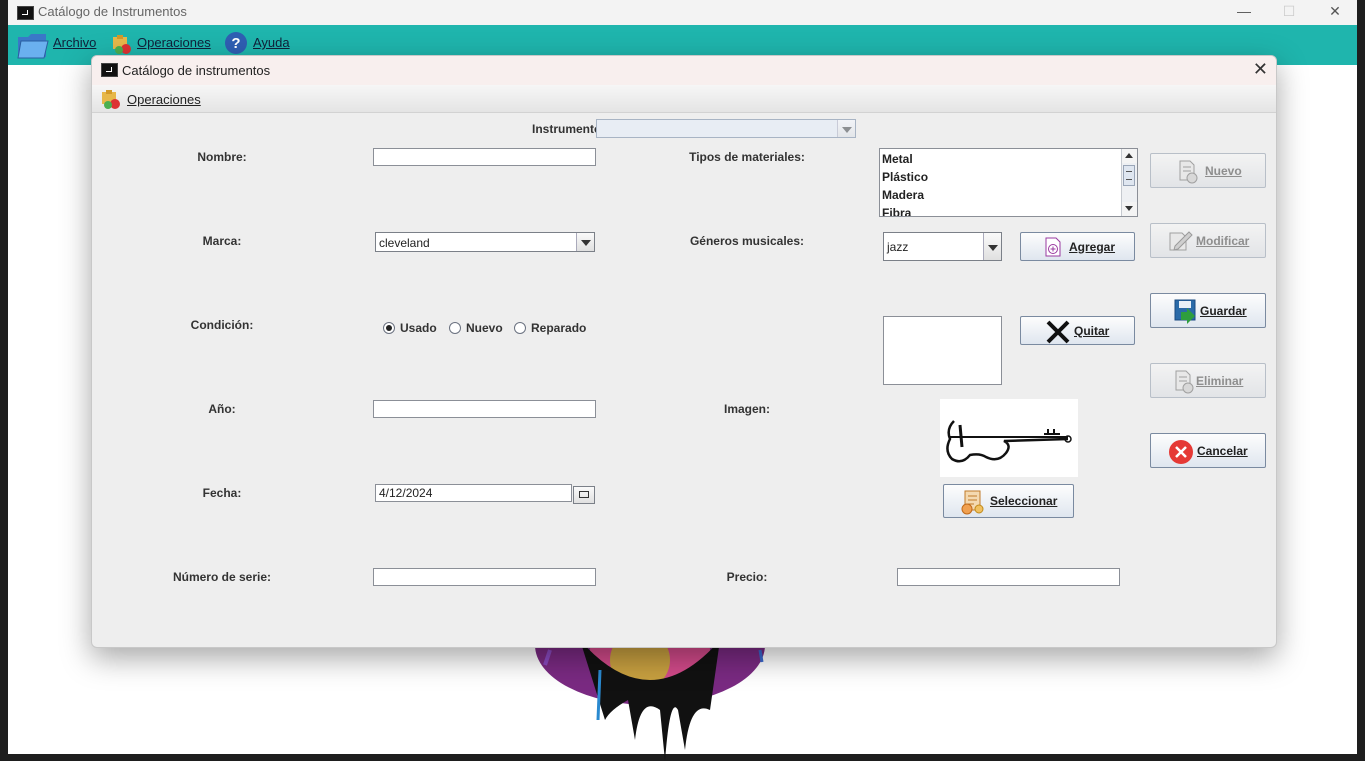 The height and width of the screenshot is (761, 1365). Describe the element at coordinates (898, 247) in the screenshot. I see `generos-value: jazz` at that location.